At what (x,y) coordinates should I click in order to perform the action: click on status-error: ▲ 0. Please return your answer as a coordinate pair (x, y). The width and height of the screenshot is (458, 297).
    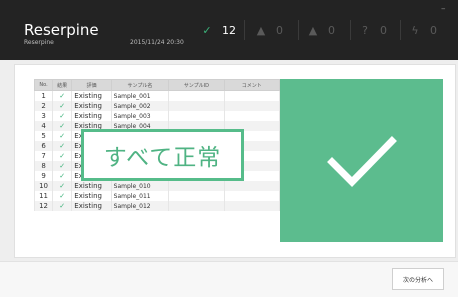
    Looking at the image, I should click on (320, 30).